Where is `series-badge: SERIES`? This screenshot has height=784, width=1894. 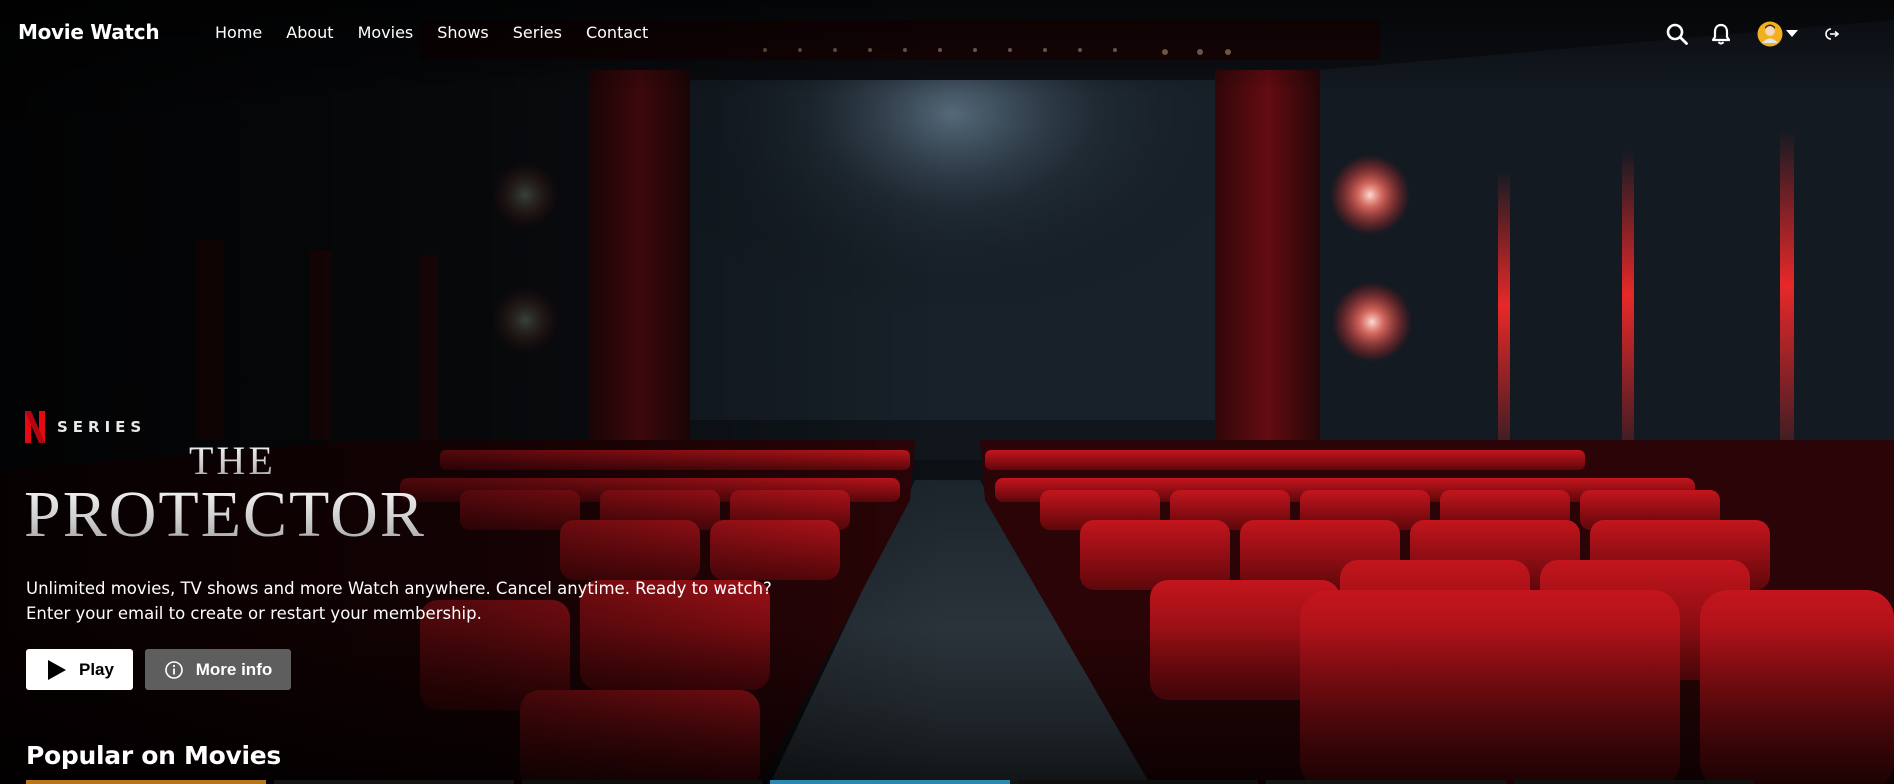 series-badge: SERIES is located at coordinates (85, 427).